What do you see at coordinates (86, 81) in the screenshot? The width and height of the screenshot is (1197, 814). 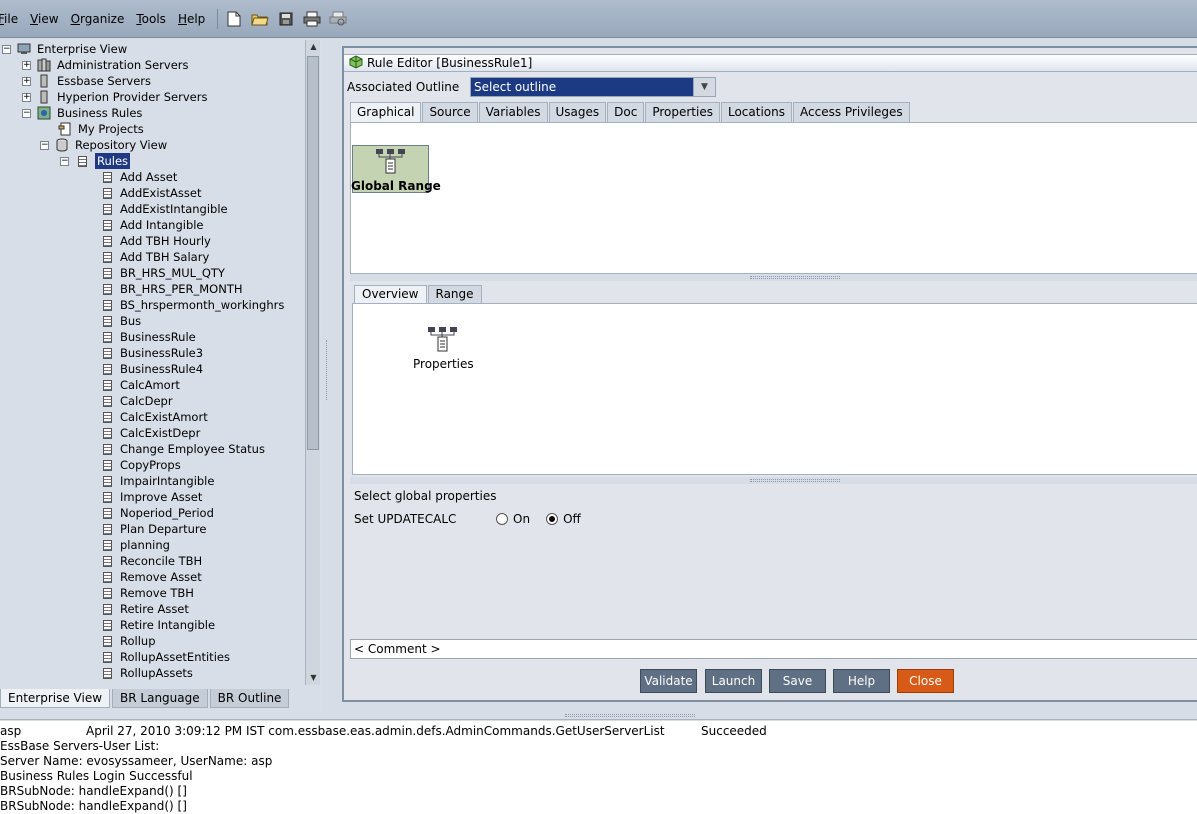 I see `tree-node-essbase-servers: + Essbase Servers` at bounding box center [86, 81].